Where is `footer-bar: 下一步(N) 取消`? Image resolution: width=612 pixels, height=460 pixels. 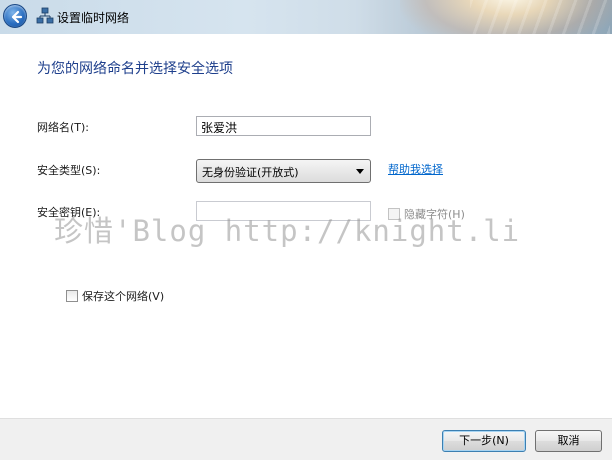 footer-bar: 下一步(N) 取消 is located at coordinates (306, 439).